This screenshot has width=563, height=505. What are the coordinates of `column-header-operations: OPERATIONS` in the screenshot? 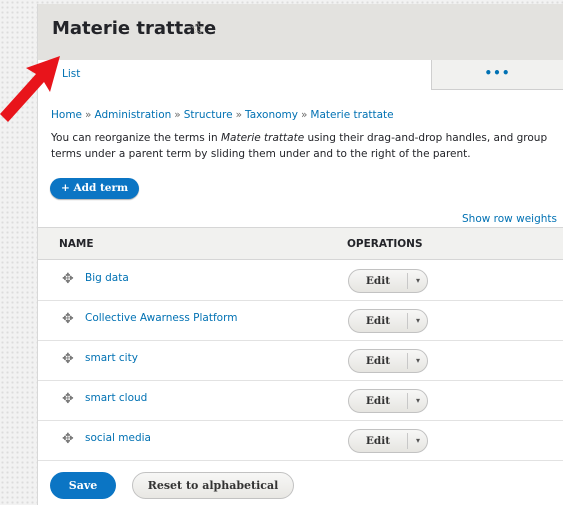 It's located at (385, 244).